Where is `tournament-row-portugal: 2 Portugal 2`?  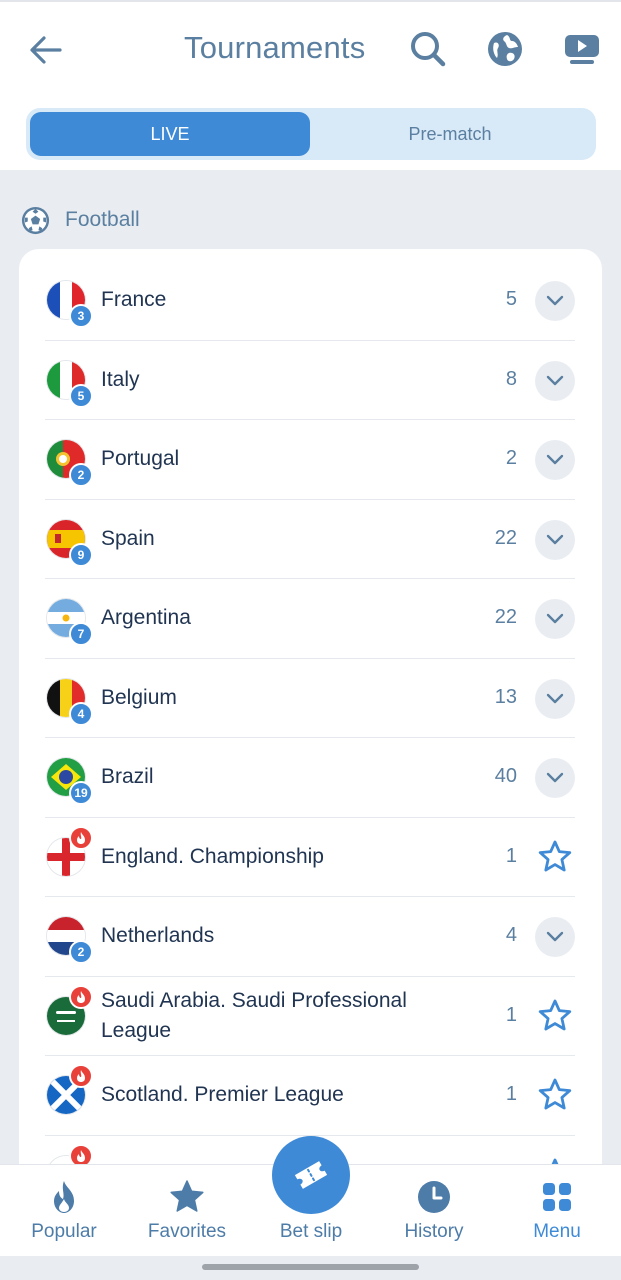
tournament-row-portugal: 2 Portugal 2 is located at coordinates (310, 460).